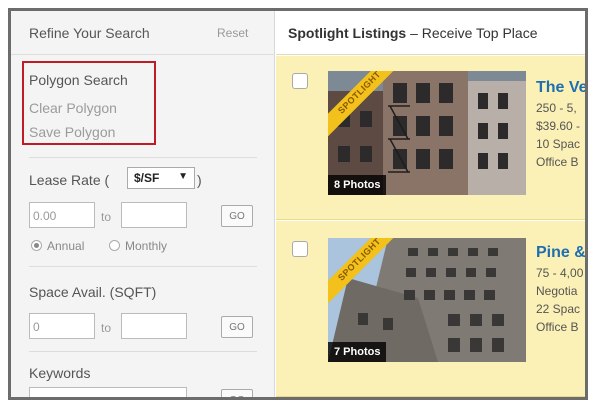  I want to click on listing-name-link: The Ve, so click(560, 88).